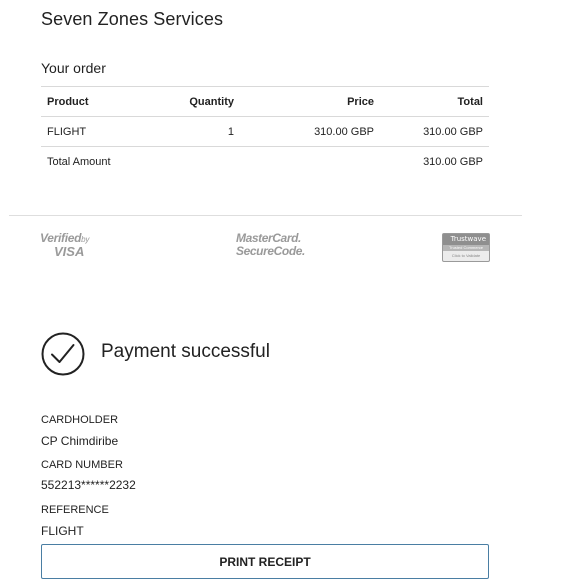 This screenshot has height=584, width=576. I want to click on quantity-cell: 1, so click(194, 131).